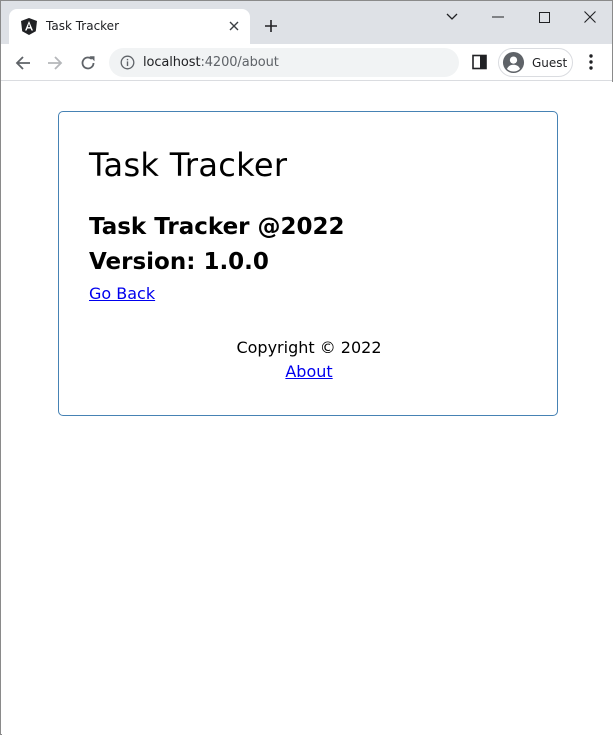 The width and height of the screenshot is (613, 735). Describe the element at coordinates (217, 227) in the screenshot. I see `about-heading: Task Tracker @2022` at that location.